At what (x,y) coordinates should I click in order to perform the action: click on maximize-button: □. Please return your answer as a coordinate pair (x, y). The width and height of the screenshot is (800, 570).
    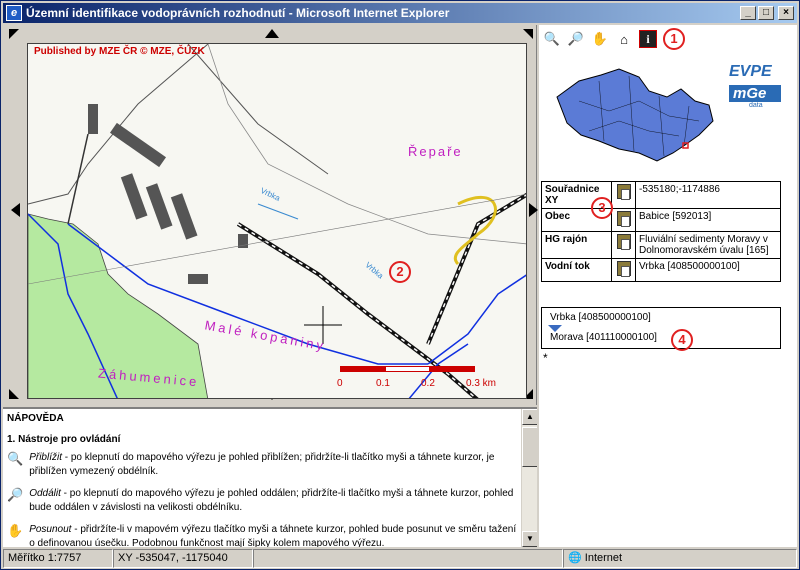
    Looking at the image, I should click on (766, 13).